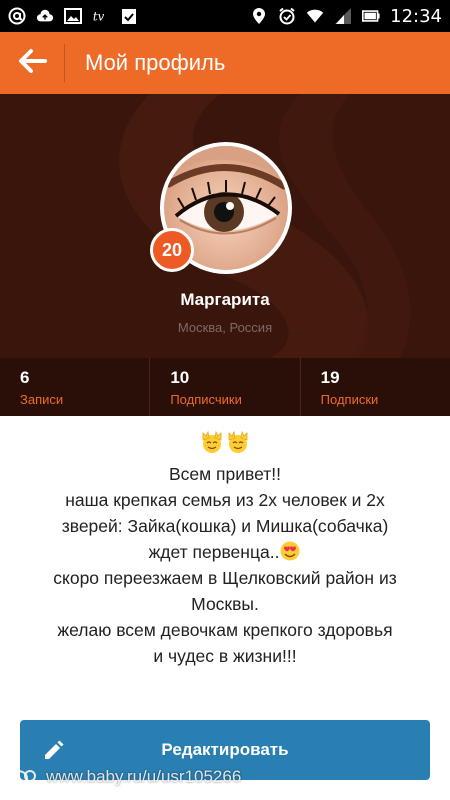 The height and width of the screenshot is (800, 450). What do you see at coordinates (129, 16) in the screenshot?
I see `clipboard-check-icon` at bounding box center [129, 16].